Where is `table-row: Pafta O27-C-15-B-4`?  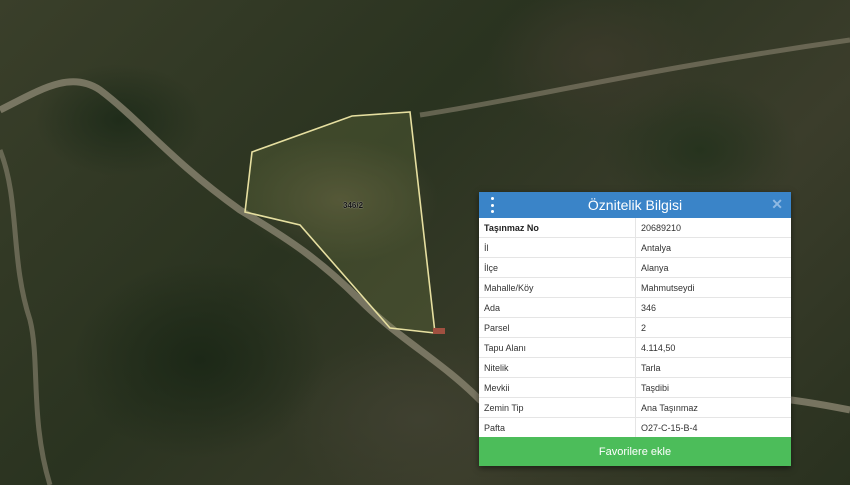
table-row: Pafta O27-C-15-B-4 is located at coordinates (635, 427).